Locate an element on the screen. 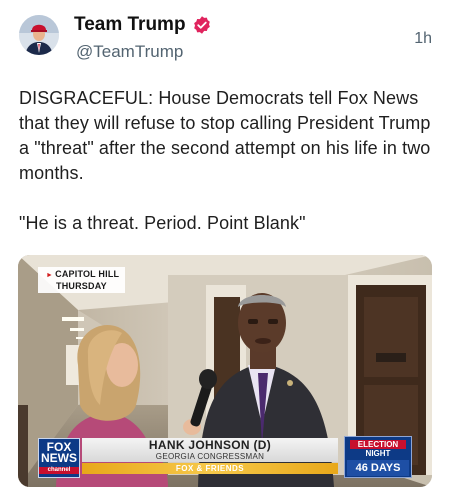 This screenshot has height=500, width=450. chyron-name: HANK JOHNSON (D) is located at coordinates (210, 445).